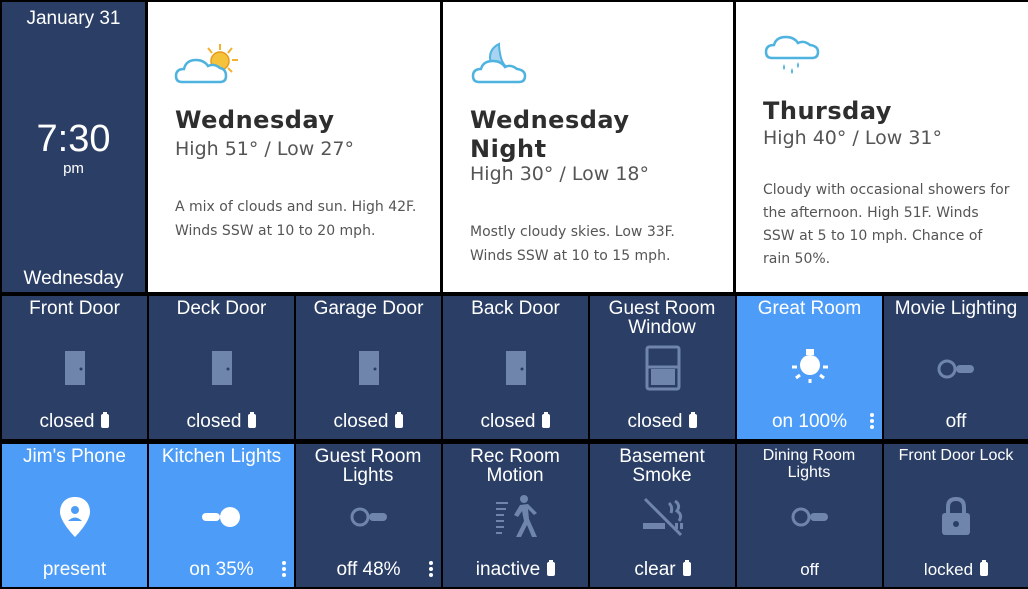 The height and width of the screenshot is (589, 1028). I want to click on forecast-temps-3: High 40° / Low 31°, so click(852, 138).